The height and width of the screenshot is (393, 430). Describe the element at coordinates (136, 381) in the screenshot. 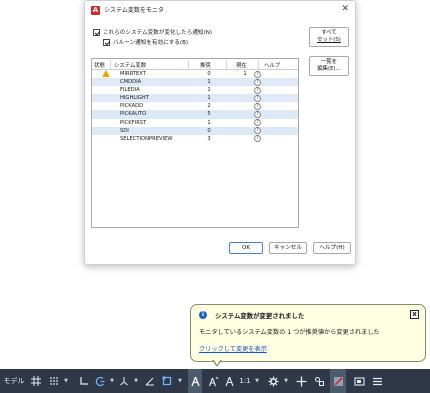

I see `isodraft-dropdown-caret-icon: ▼` at that location.